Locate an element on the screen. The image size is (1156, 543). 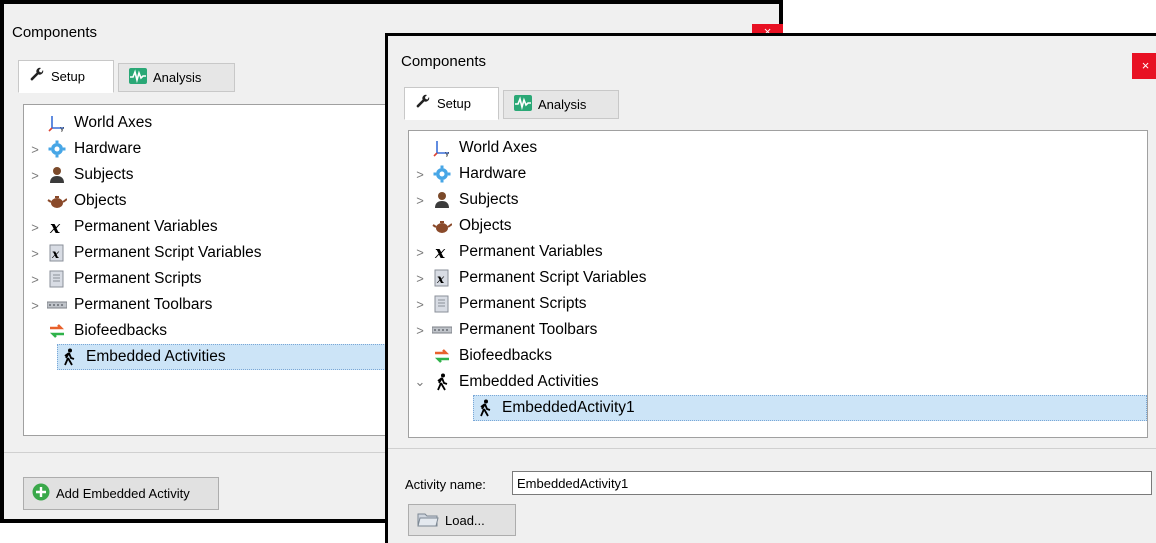
tree-item-label: Permanent Variables is located at coordinates (146, 226).